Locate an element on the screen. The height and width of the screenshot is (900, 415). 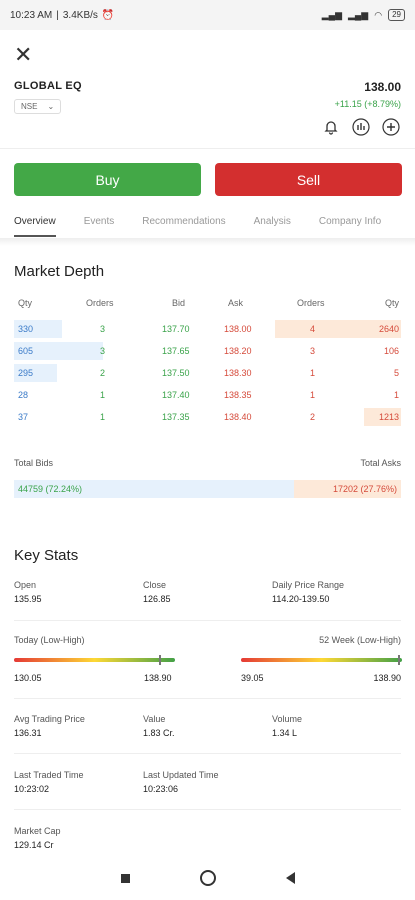
status-speed: 3.4KB/s is located at coordinates (80, 15).